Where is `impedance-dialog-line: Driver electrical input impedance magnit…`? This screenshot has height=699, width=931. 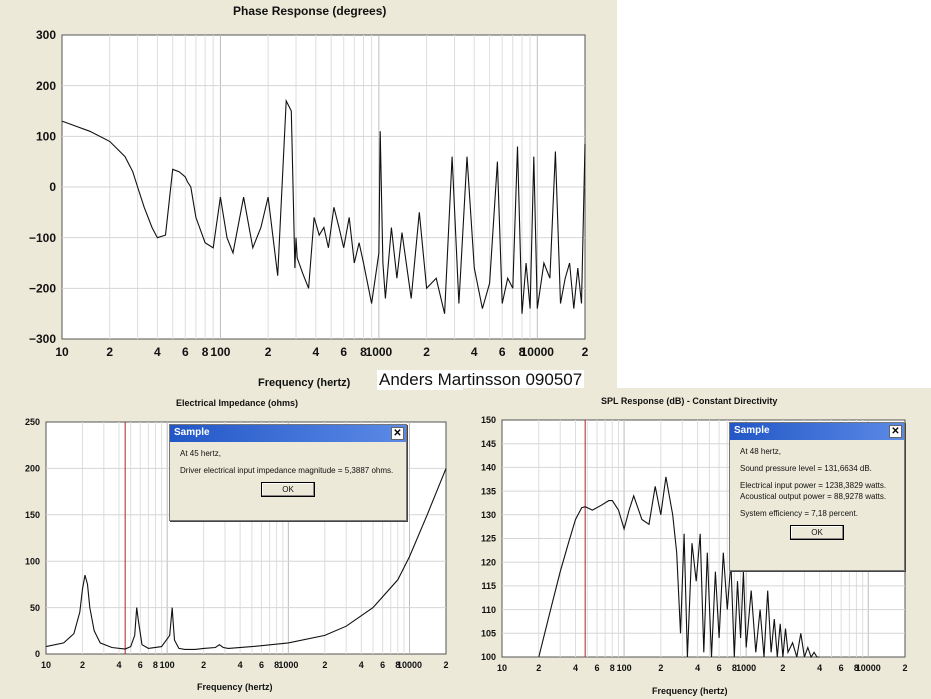 impedance-dialog-line: Driver electrical input impedance magnit… is located at coordinates (287, 470).